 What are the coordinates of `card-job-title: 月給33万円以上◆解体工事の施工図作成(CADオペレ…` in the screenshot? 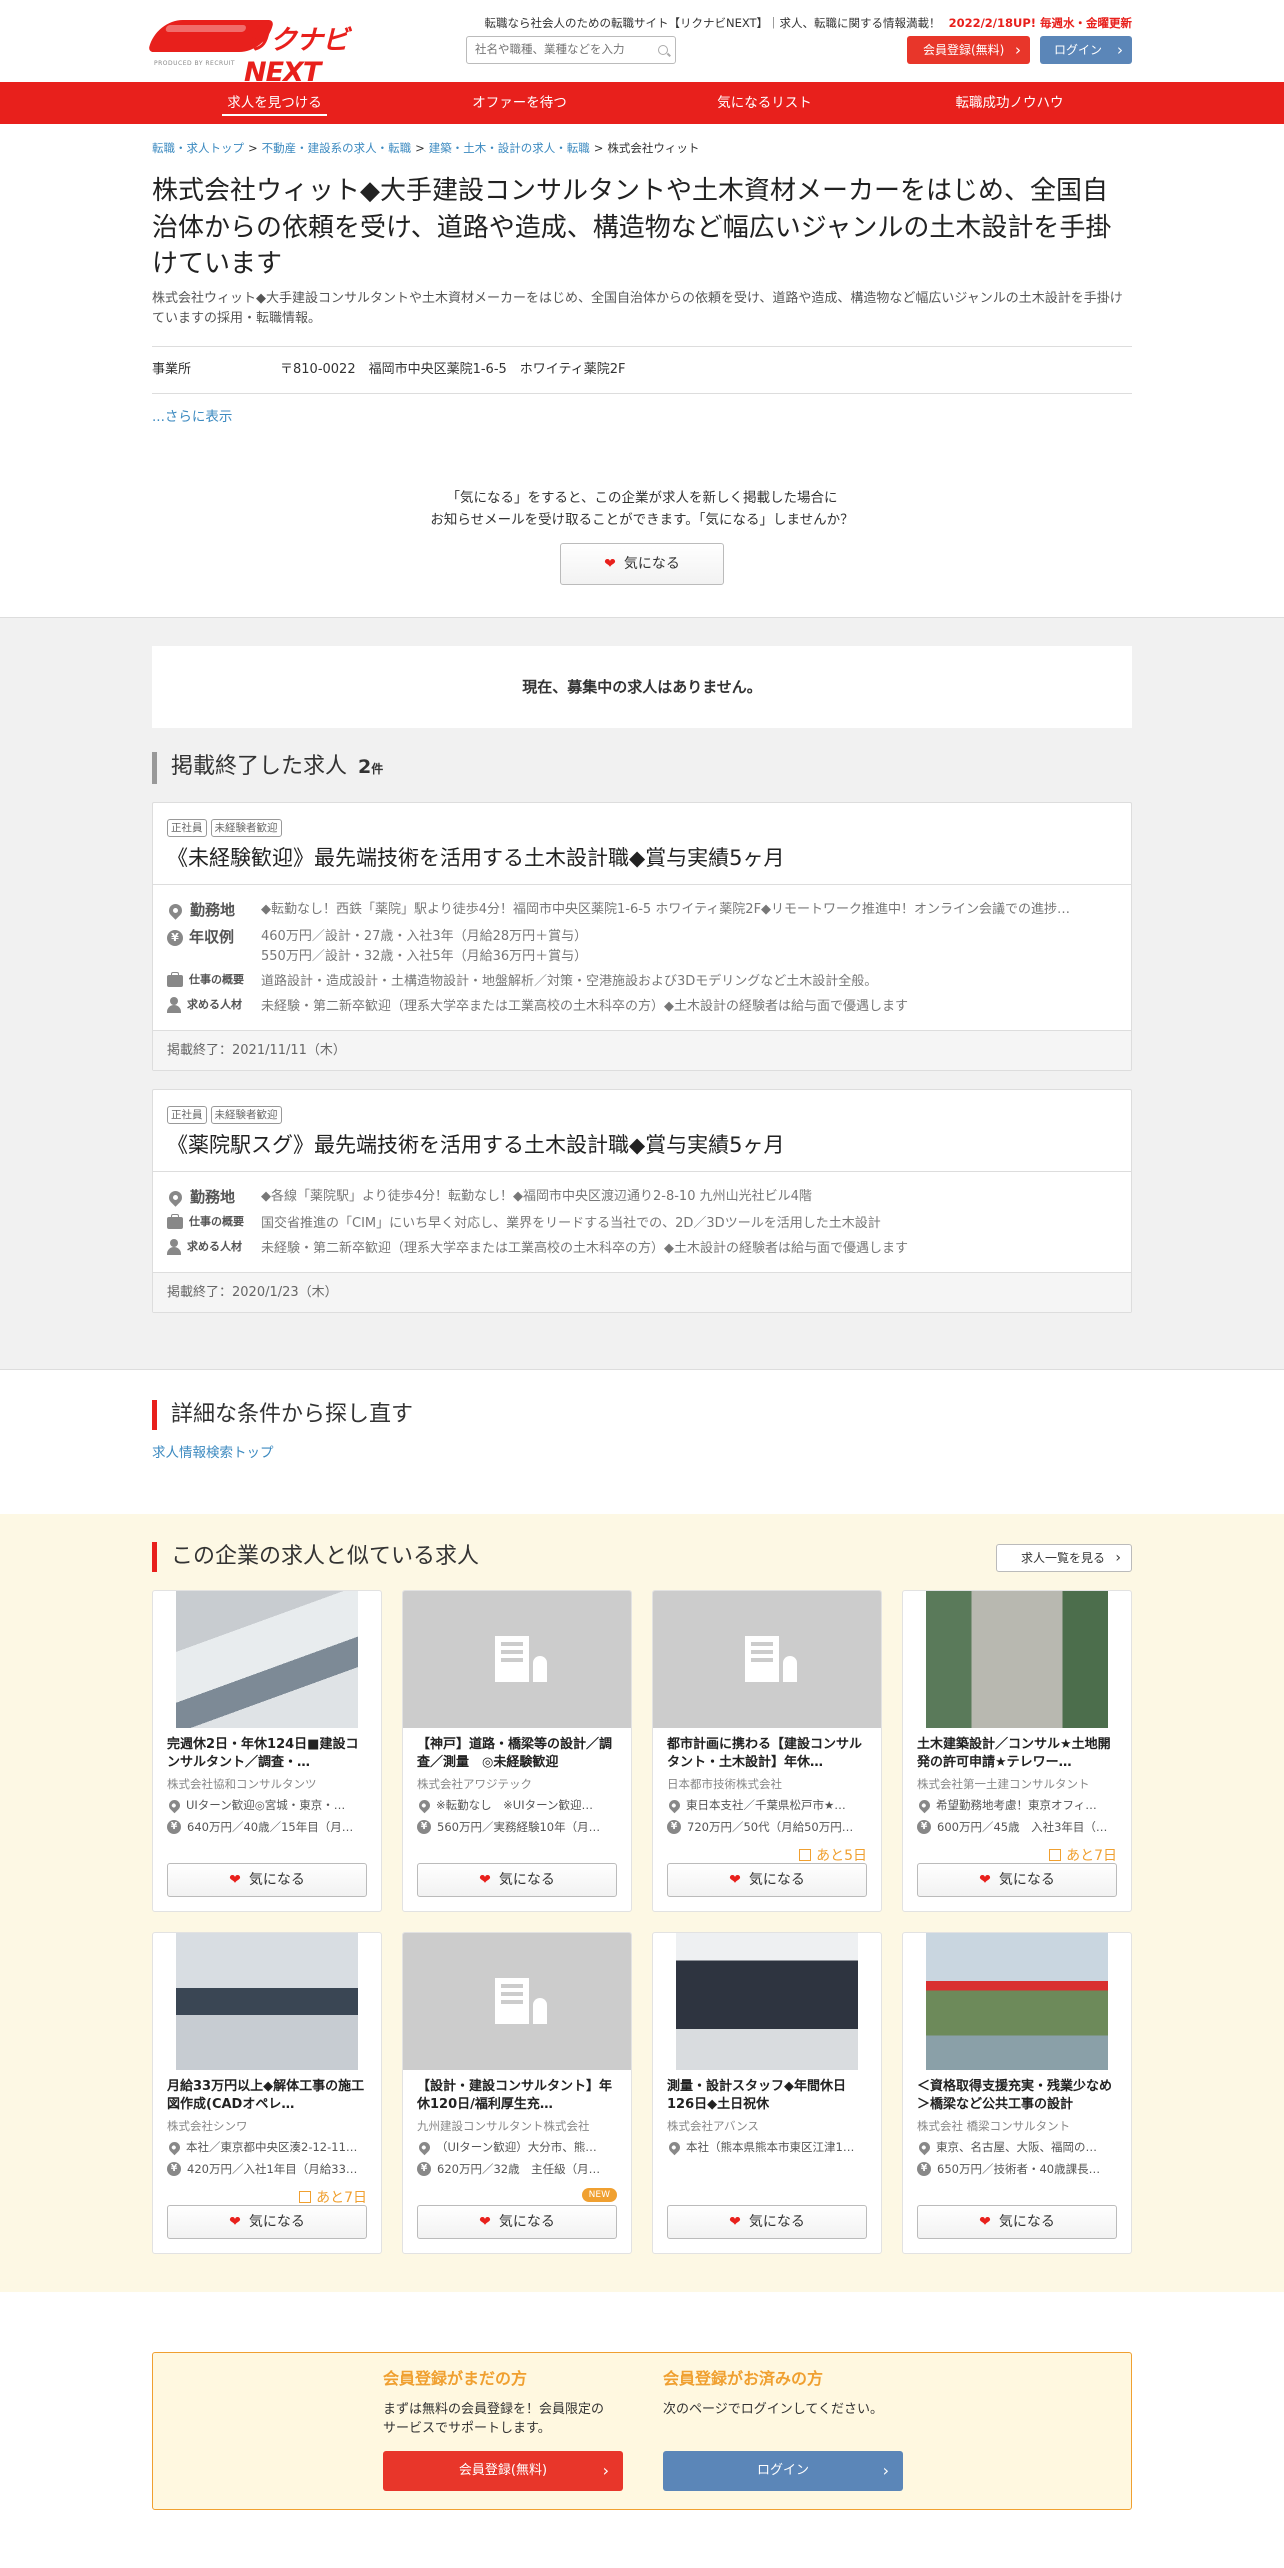 It's located at (267, 2097).